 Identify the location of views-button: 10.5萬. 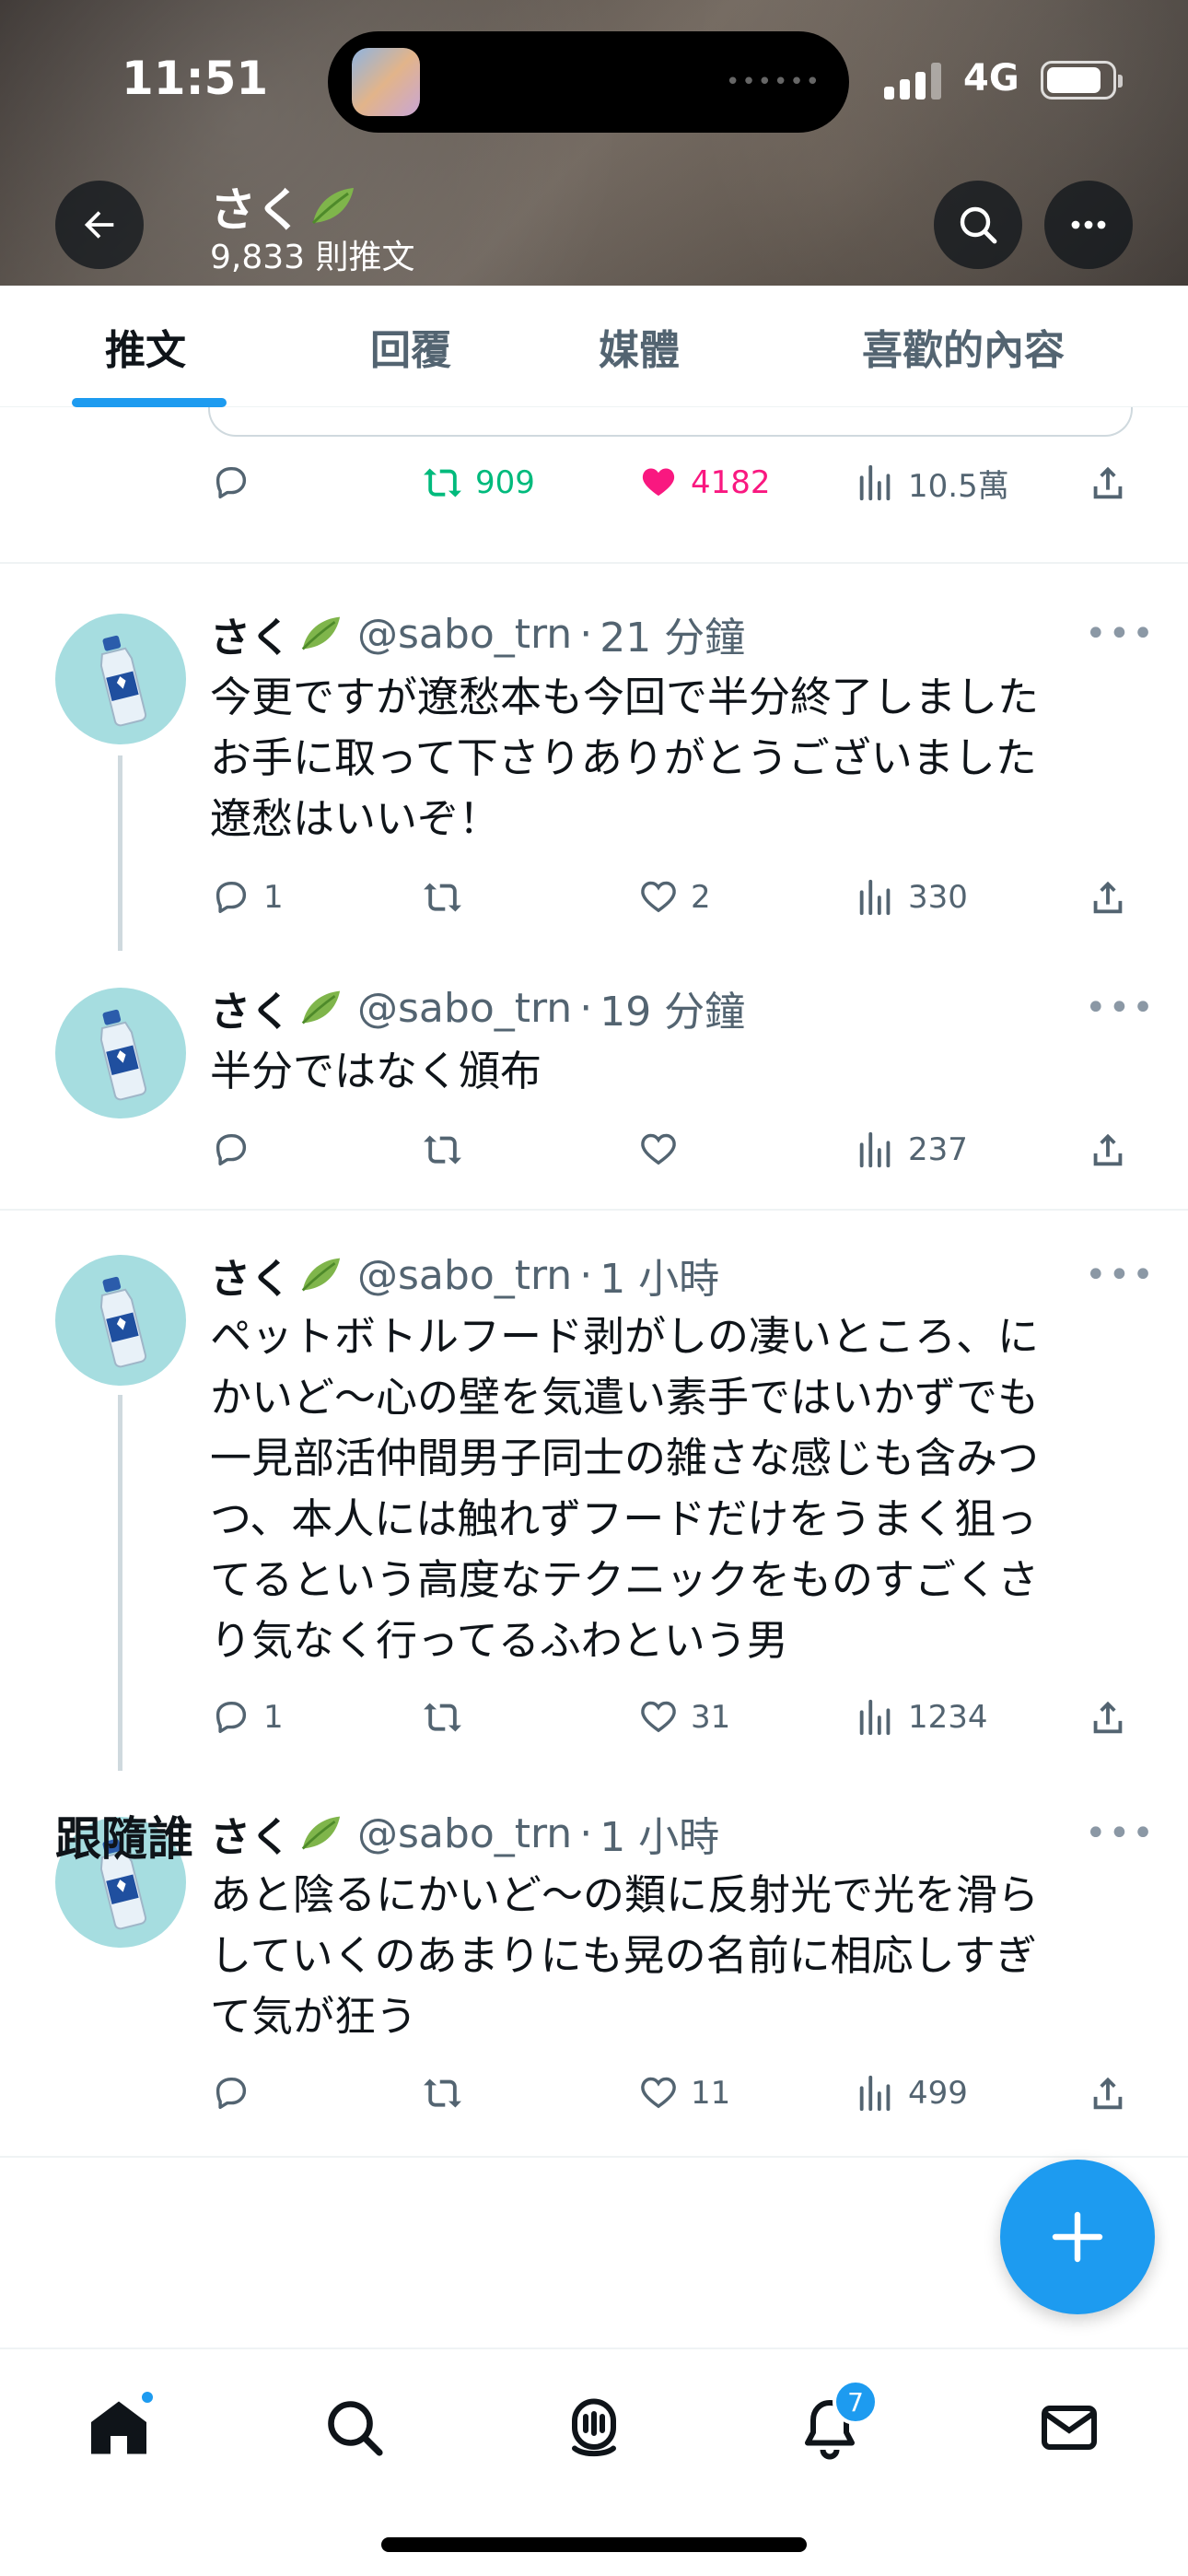
(932, 482).